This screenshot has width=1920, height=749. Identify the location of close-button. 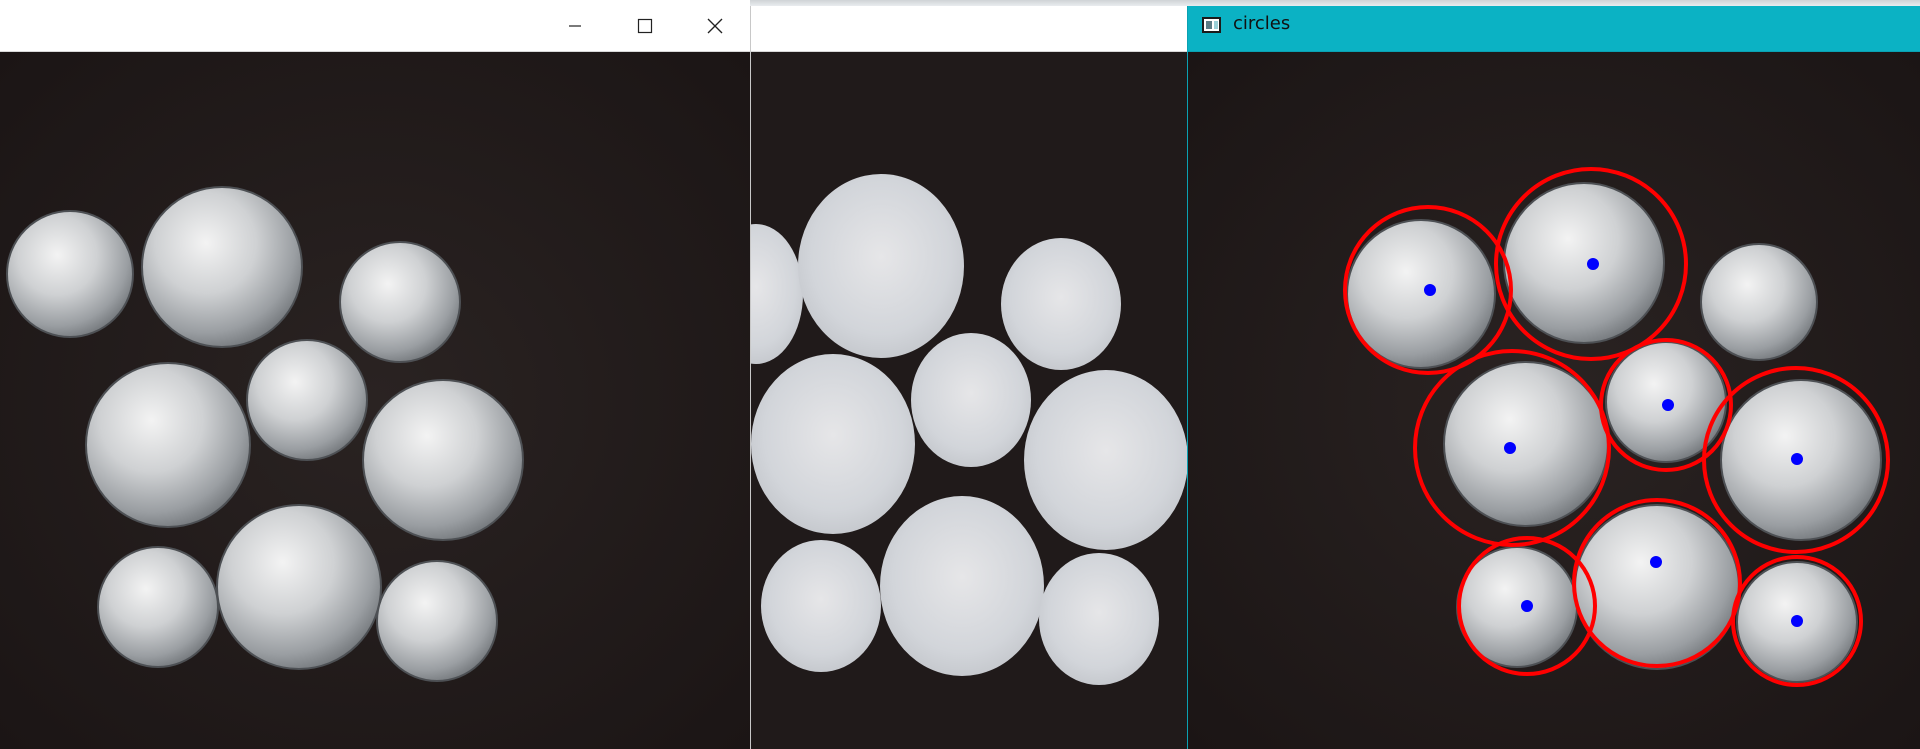
(715, 25).